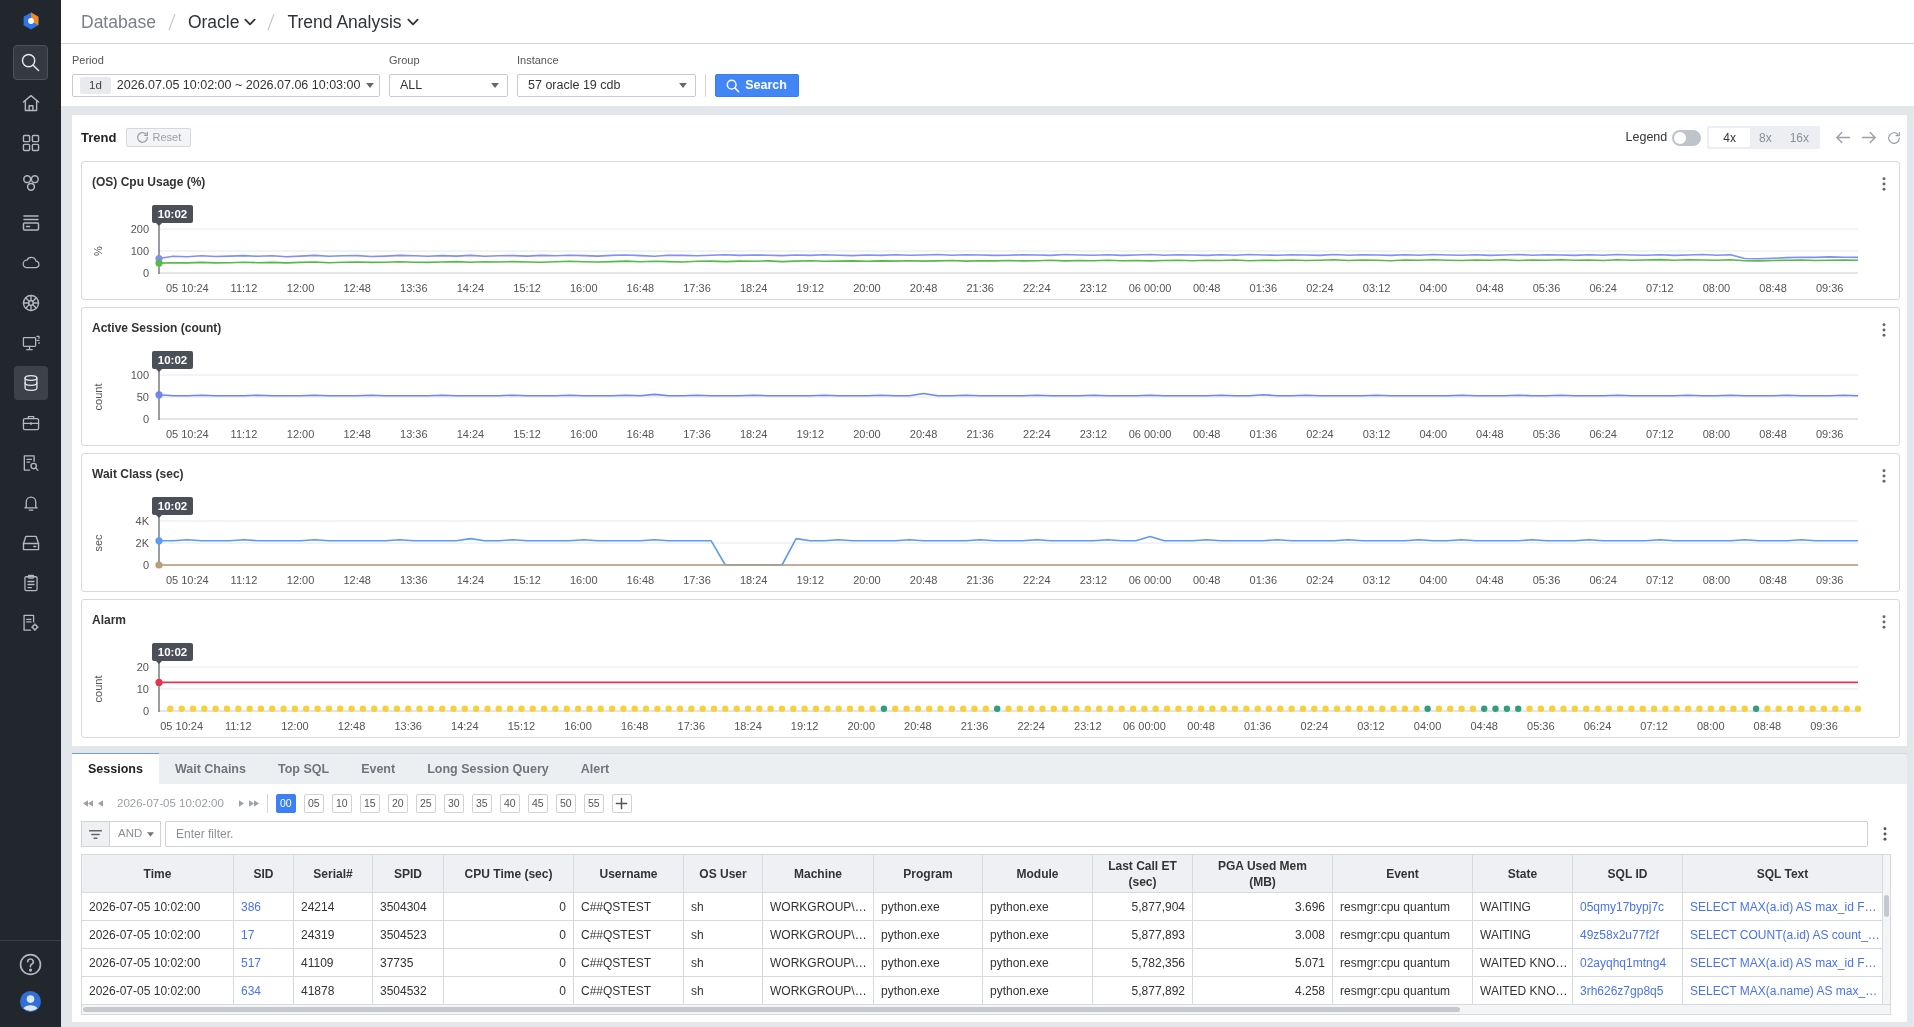 This screenshot has height=1027, width=1914. Describe the element at coordinates (628, 990) in the screenshot. I see `table-cell: C##QSTEST` at that location.